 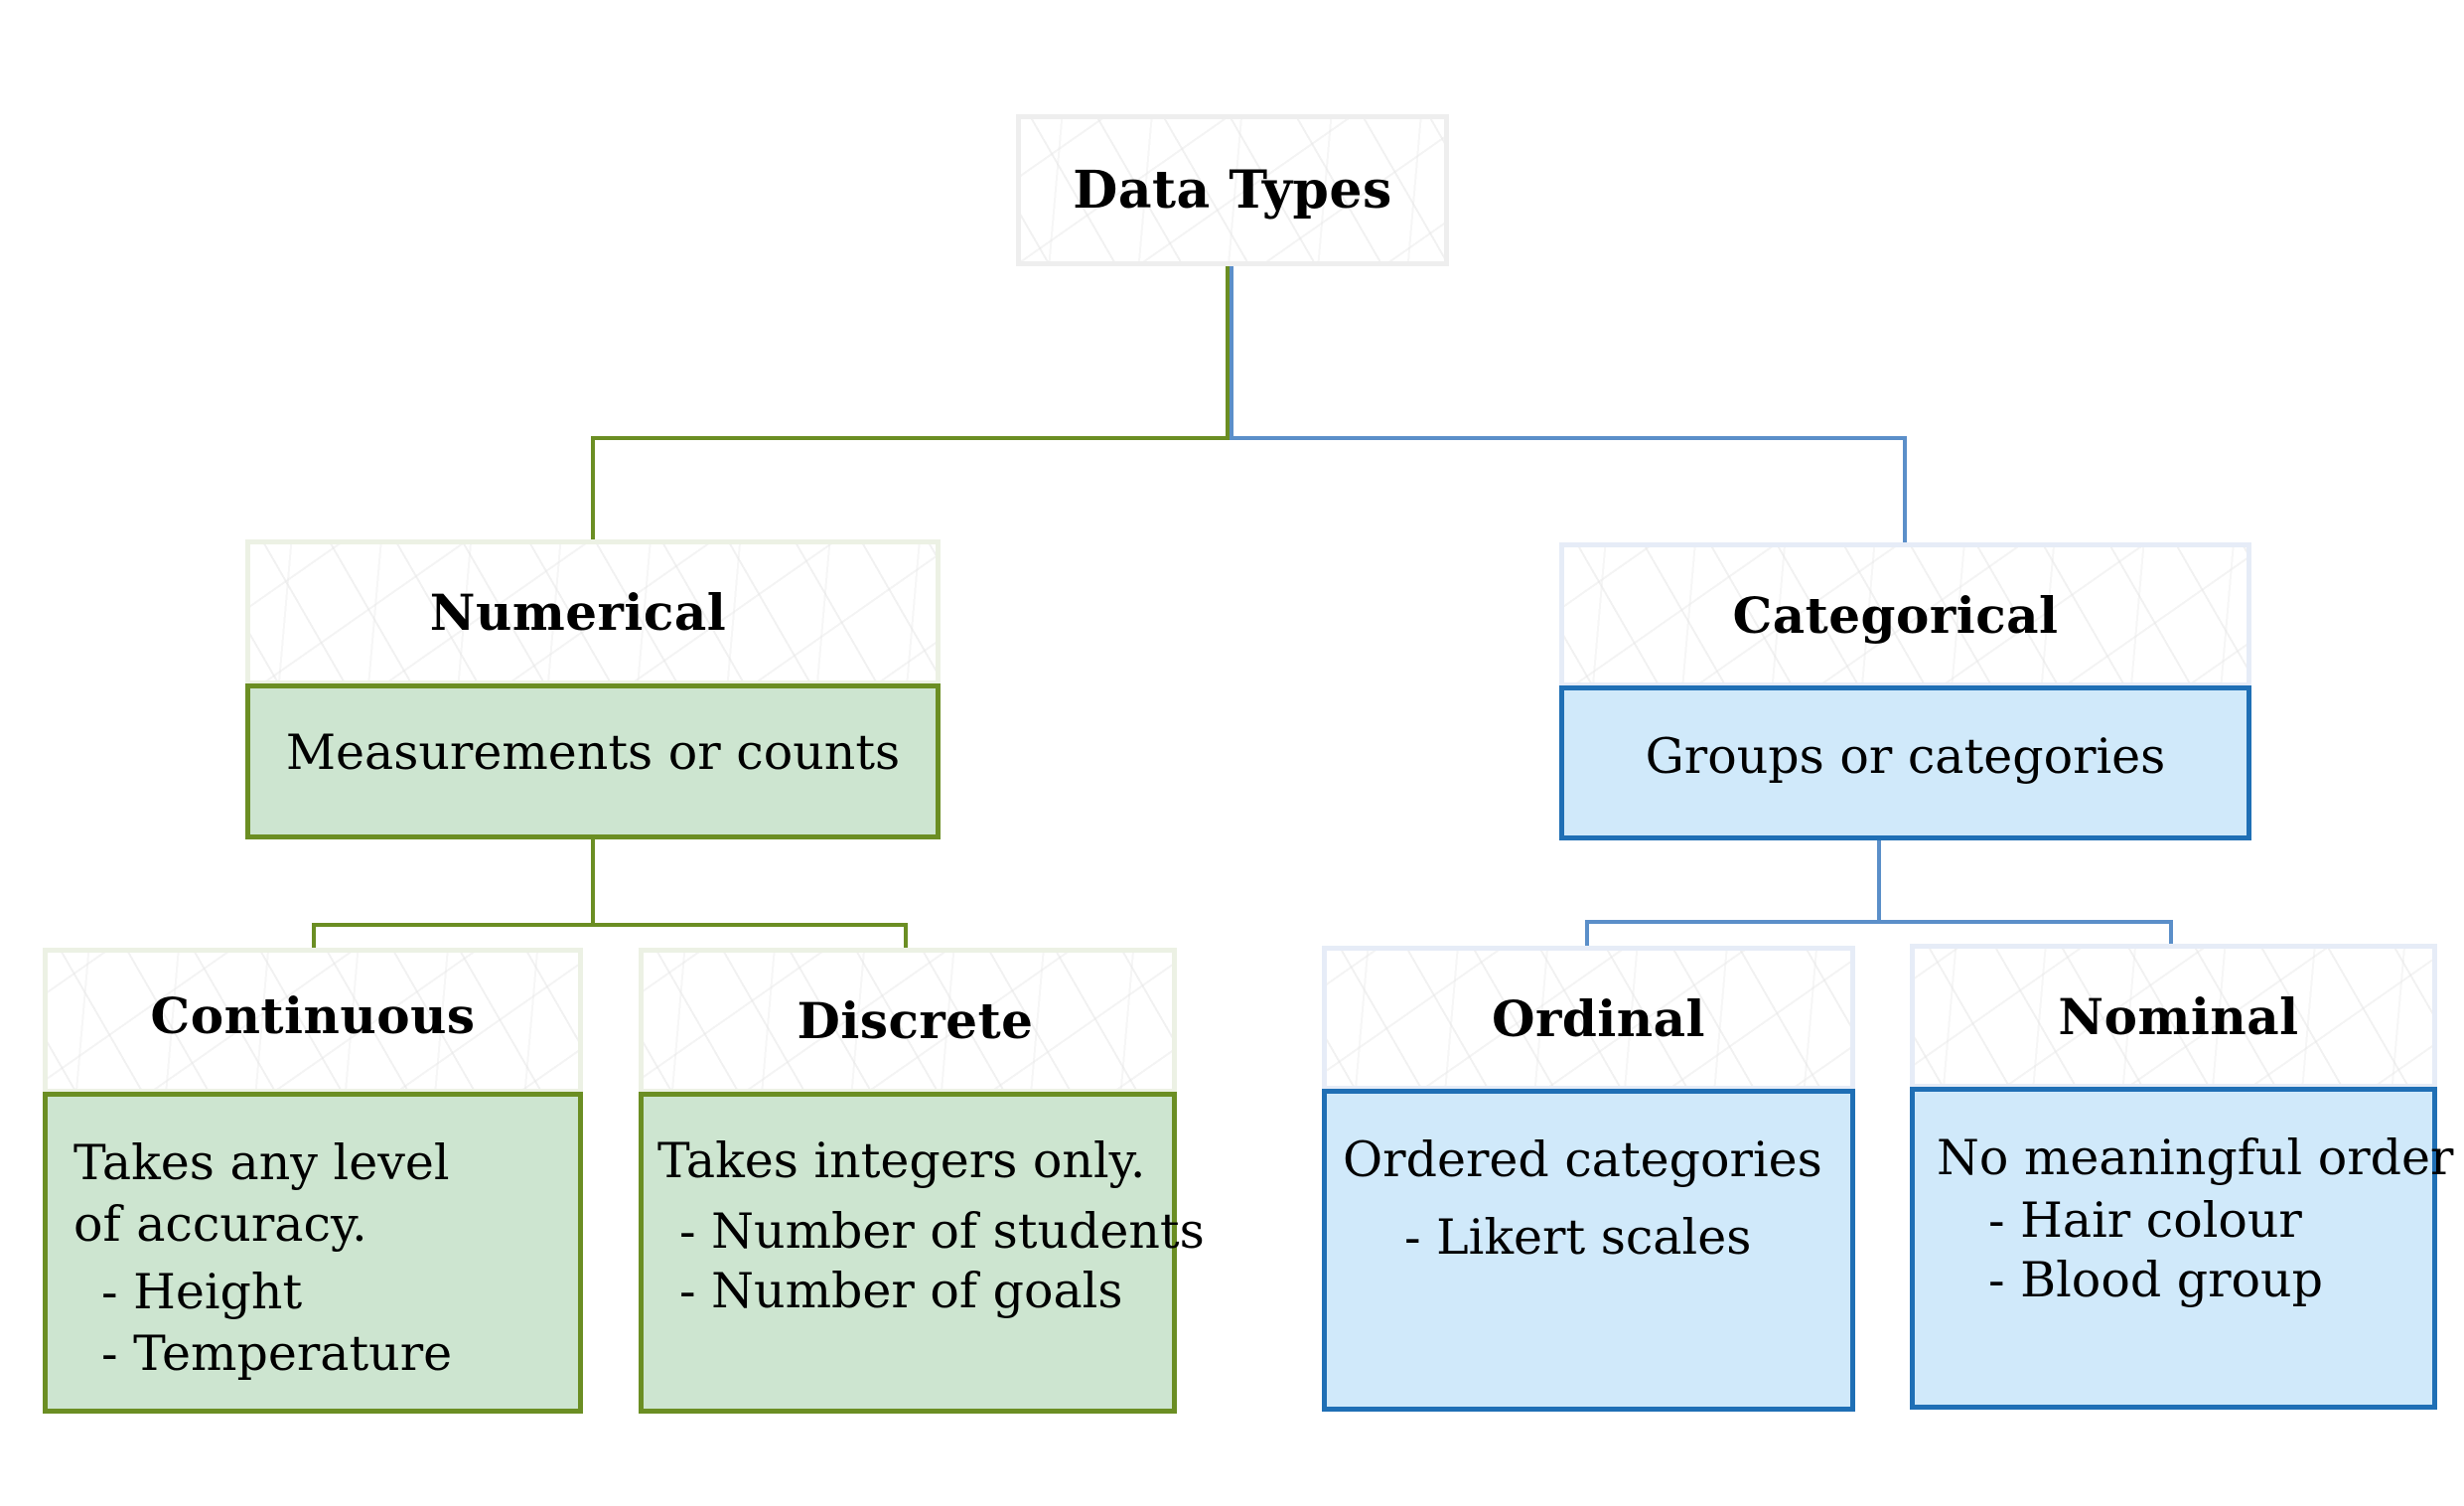 I want to click on node-nominal-description: No meaningful order, so click(x=2195, y=1158).